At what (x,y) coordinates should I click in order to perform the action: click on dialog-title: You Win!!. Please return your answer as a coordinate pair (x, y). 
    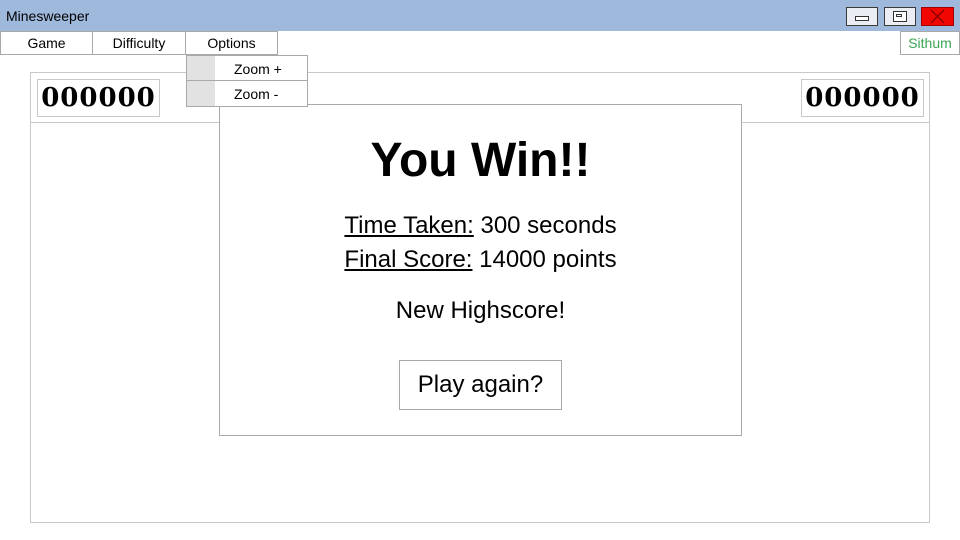
    Looking at the image, I should click on (480, 160).